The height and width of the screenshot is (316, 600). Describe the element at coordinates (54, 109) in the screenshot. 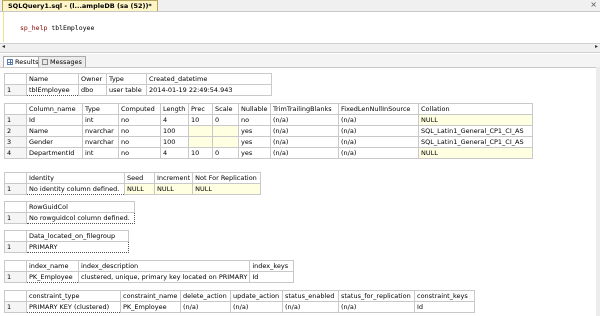

I see `column-header: Column_name` at that location.